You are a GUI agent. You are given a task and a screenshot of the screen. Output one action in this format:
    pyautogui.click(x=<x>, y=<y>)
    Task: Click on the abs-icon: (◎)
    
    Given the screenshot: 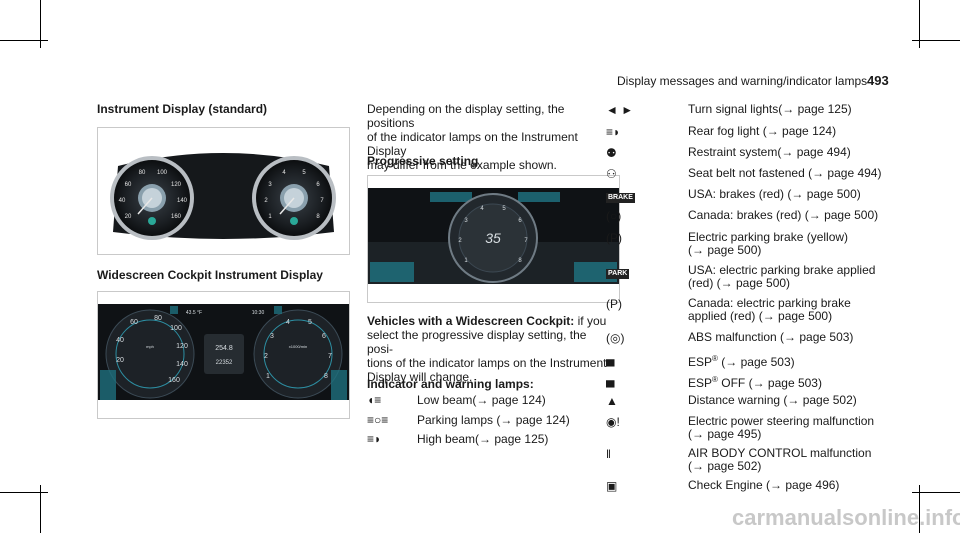 What is the action you would take?
    pyautogui.click(x=615, y=338)
    